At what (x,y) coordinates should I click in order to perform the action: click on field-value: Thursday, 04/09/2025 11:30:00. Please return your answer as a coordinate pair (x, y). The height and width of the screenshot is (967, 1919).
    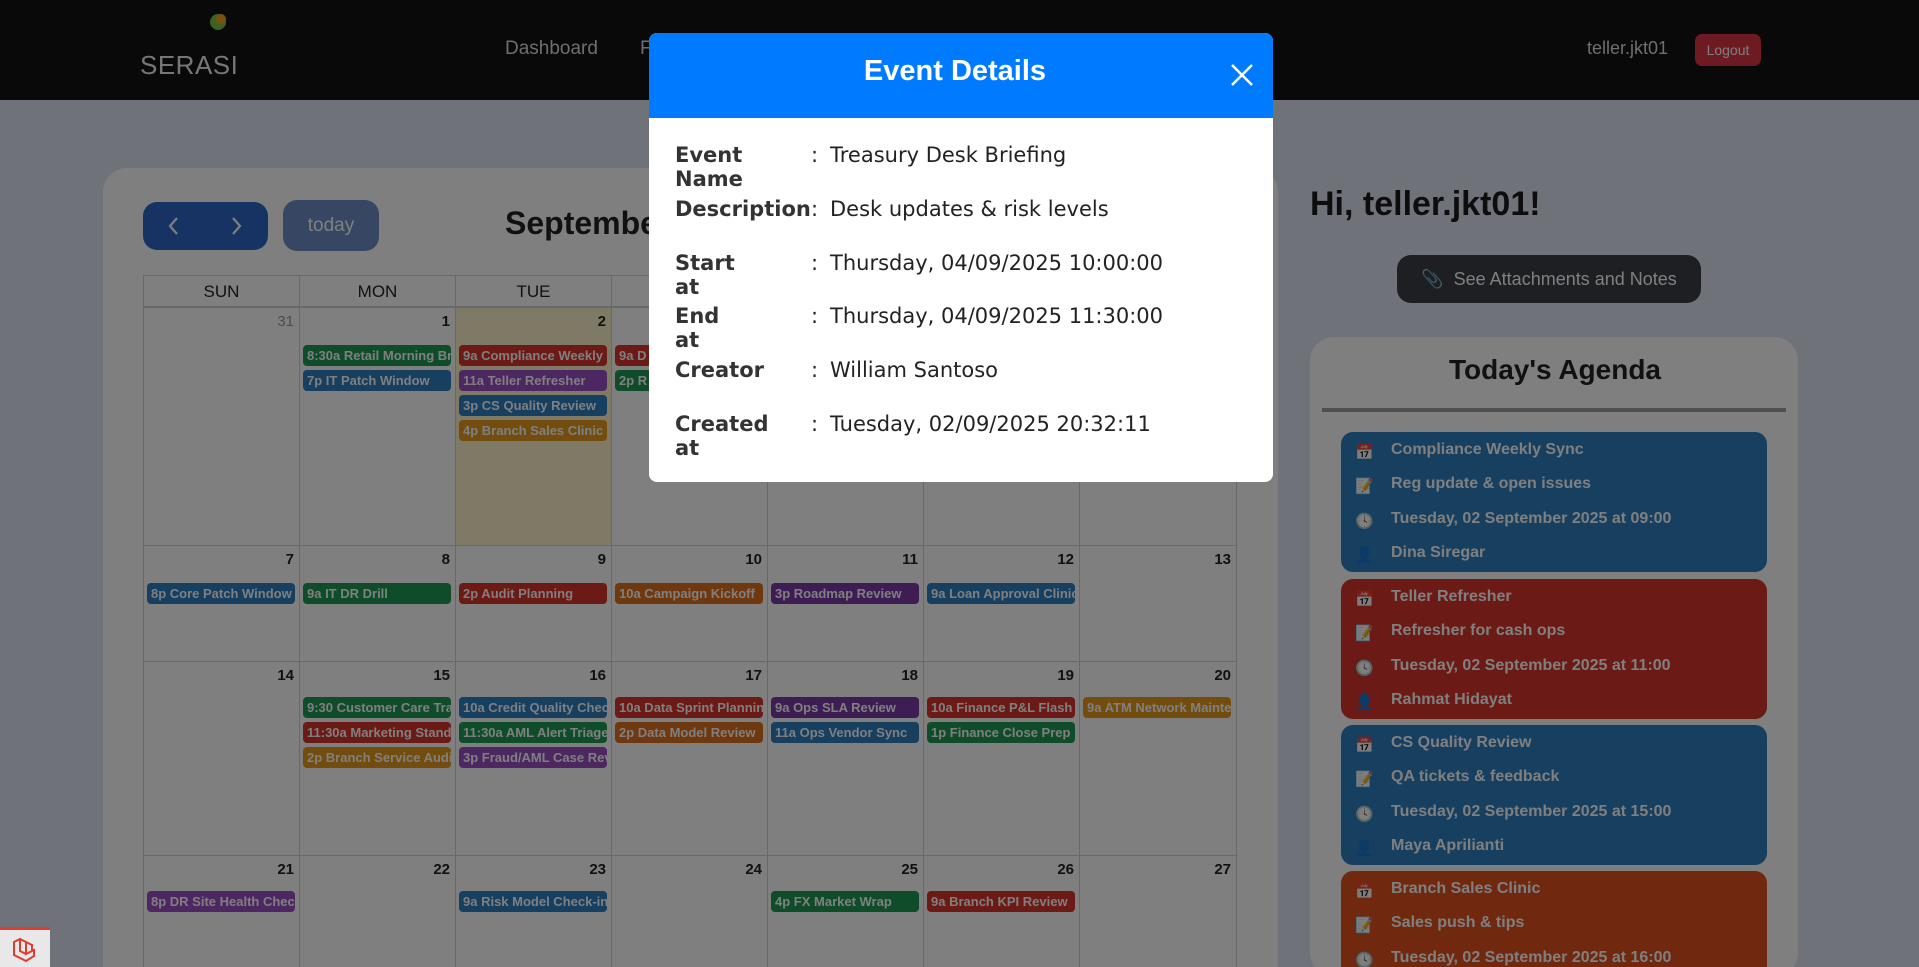
    Looking at the image, I should click on (997, 316).